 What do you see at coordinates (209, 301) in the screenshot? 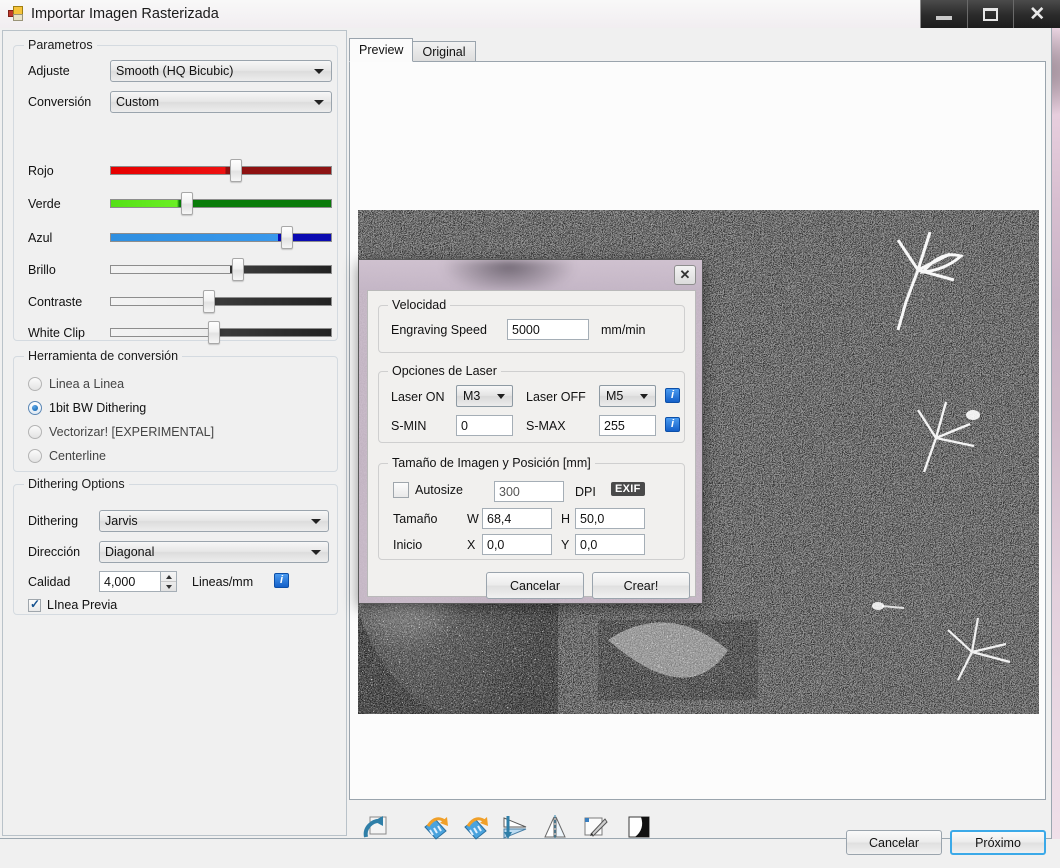
I see `slider-contraste-thumb` at bounding box center [209, 301].